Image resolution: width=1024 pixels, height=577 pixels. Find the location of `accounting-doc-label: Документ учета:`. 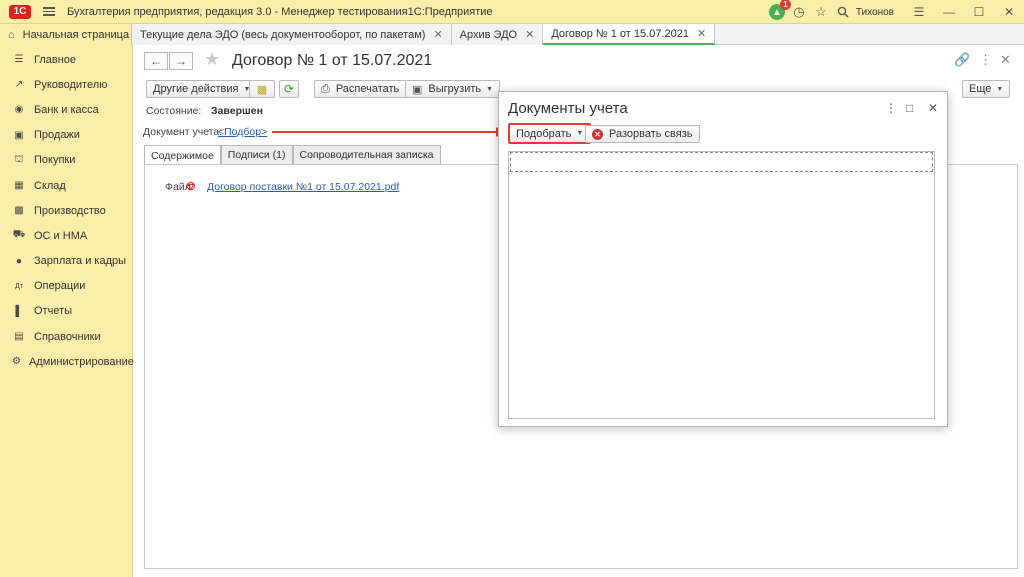

accounting-doc-label: Документ учета: is located at coordinates (183, 132).